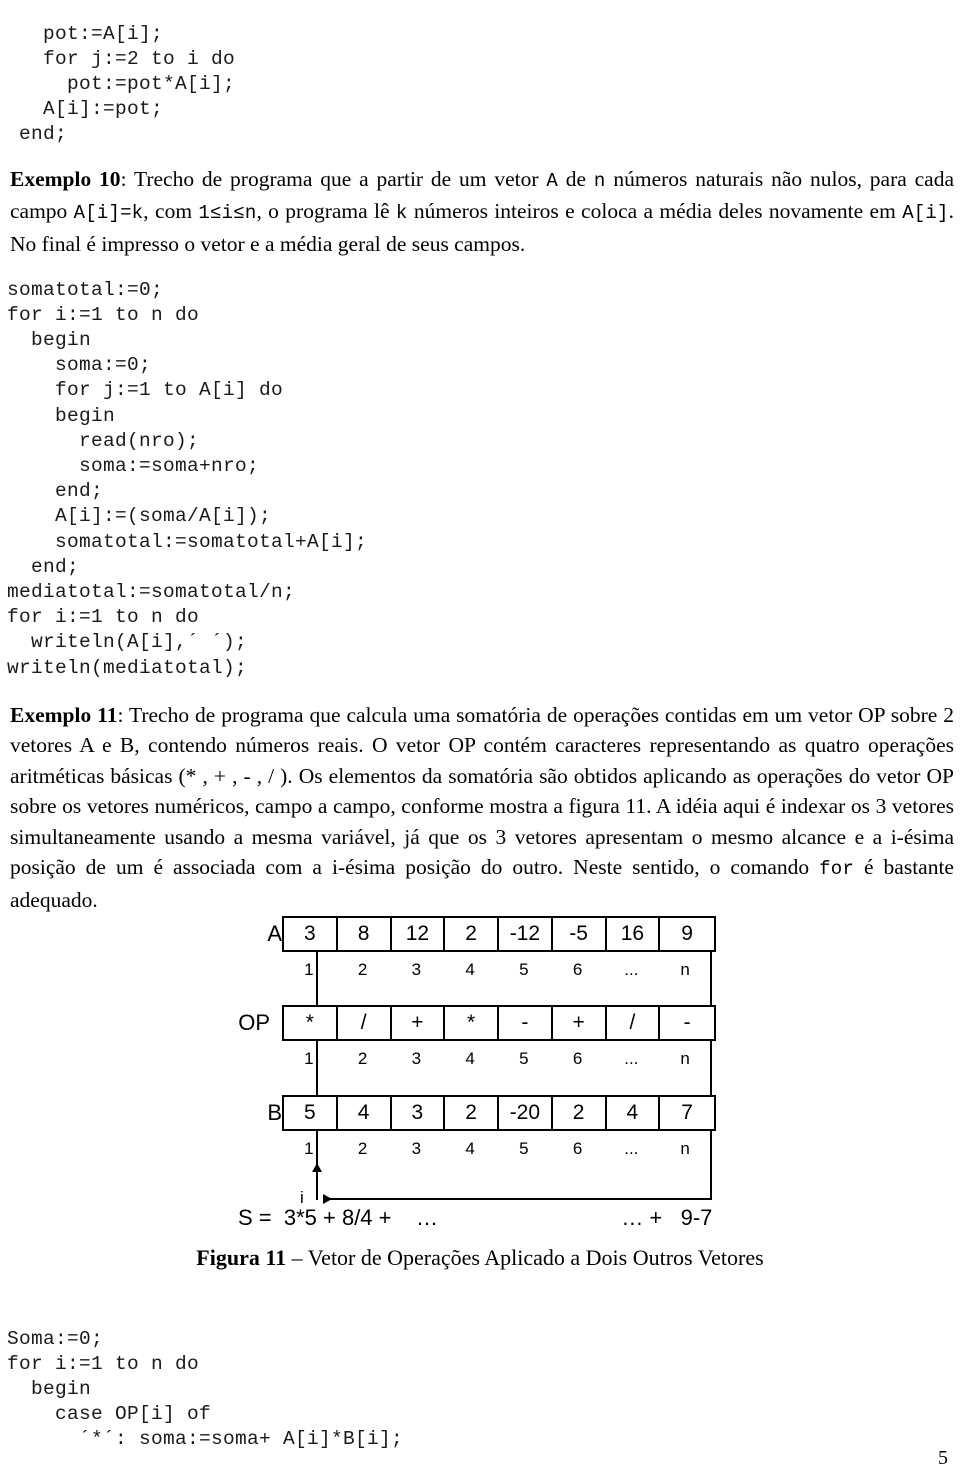 This screenshot has height=1478, width=960. What do you see at coordinates (108, 213) in the screenshot?
I see `exemplo-10-mono-3: A[i]=k` at bounding box center [108, 213].